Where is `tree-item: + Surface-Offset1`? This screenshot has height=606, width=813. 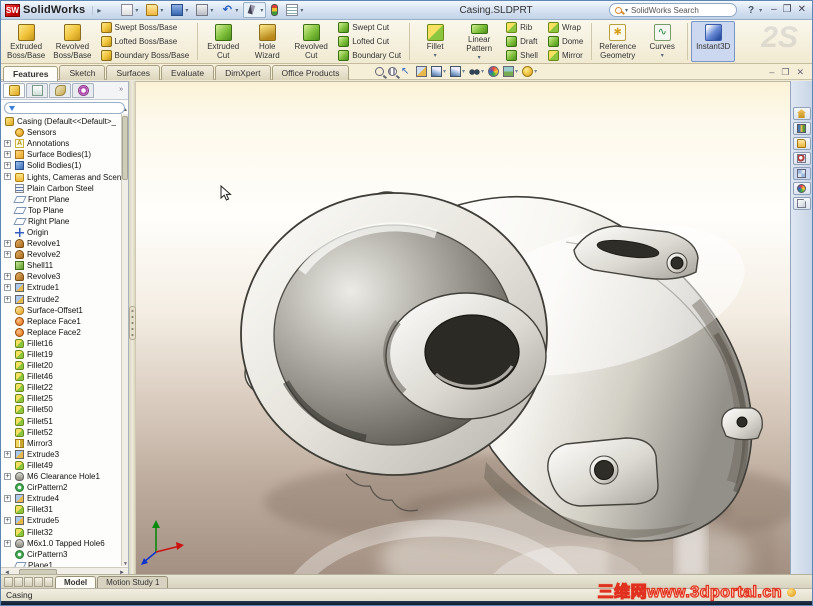
tree-item: + Surface-Offset1 is located at coordinates (65, 310).